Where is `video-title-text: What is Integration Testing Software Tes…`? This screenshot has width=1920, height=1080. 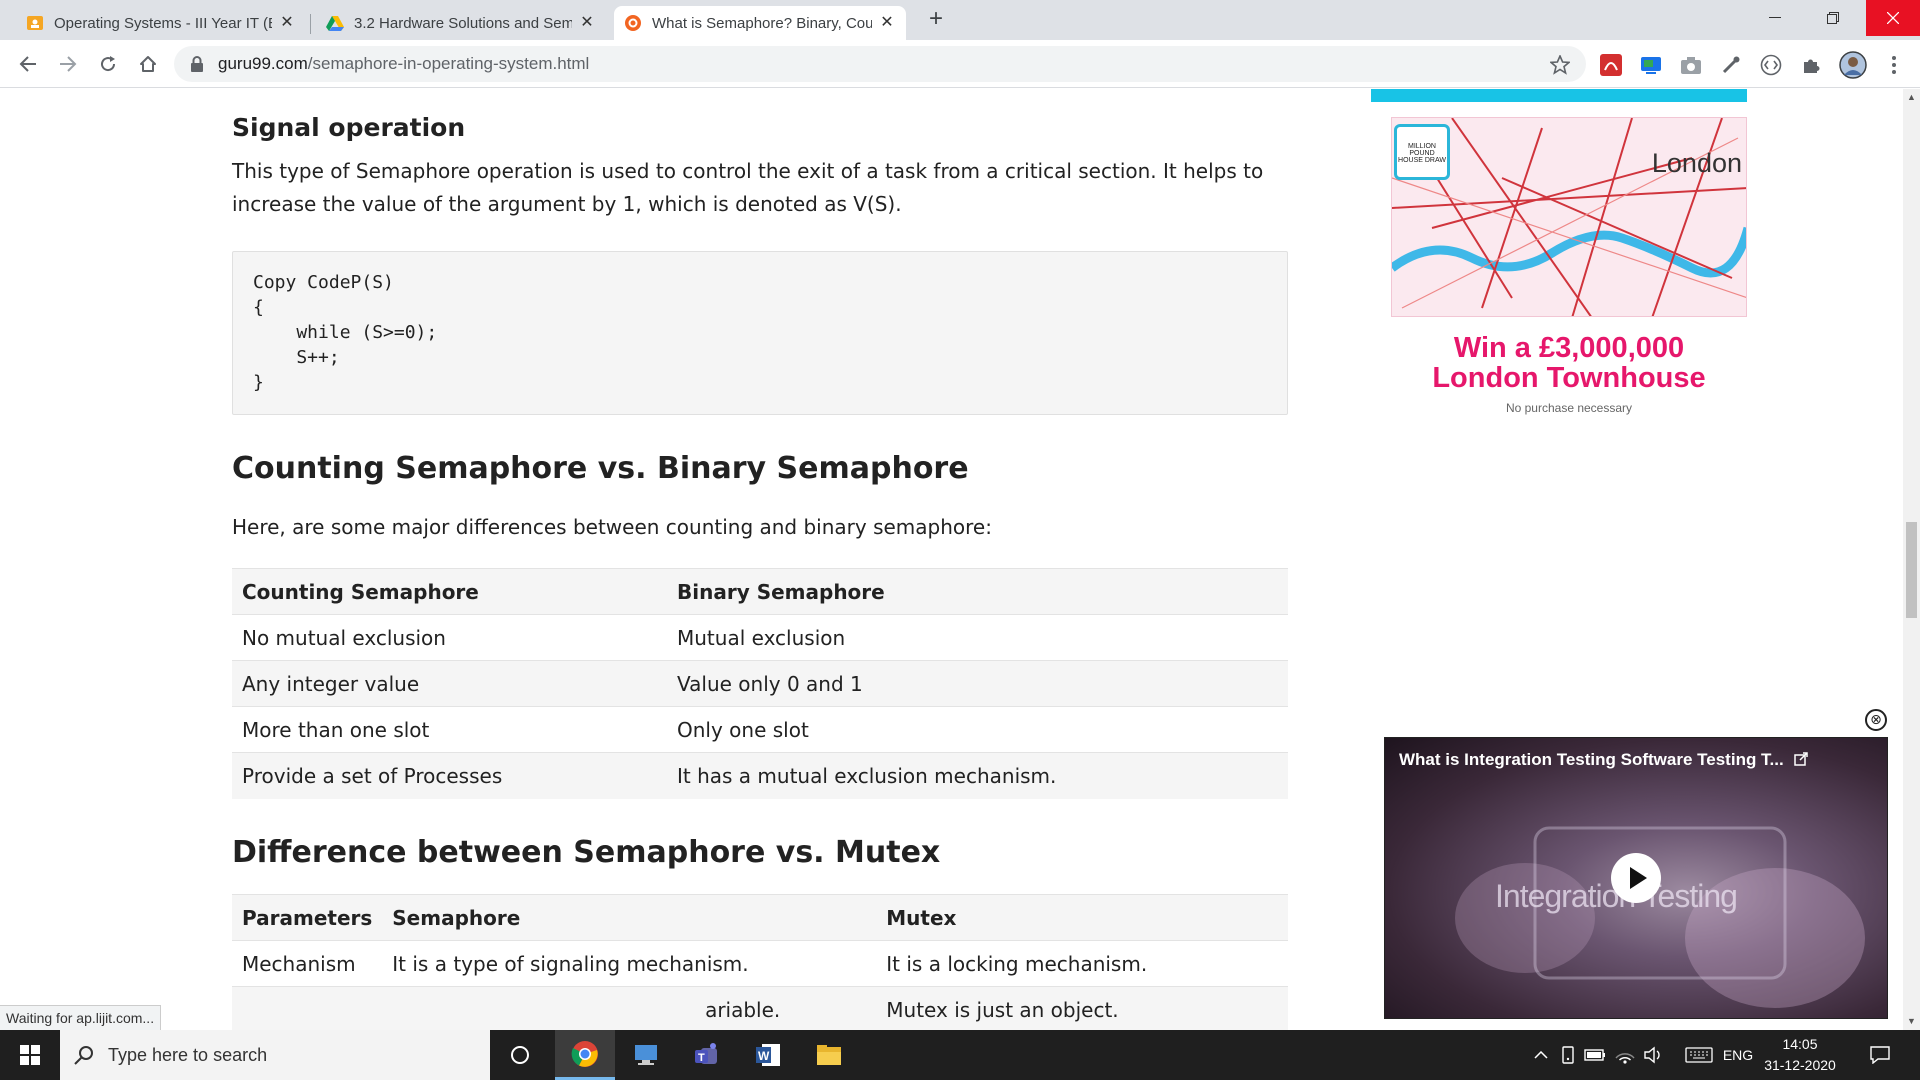
video-title-text: What is Integration Testing Software Tes… is located at coordinates (1591, 759).